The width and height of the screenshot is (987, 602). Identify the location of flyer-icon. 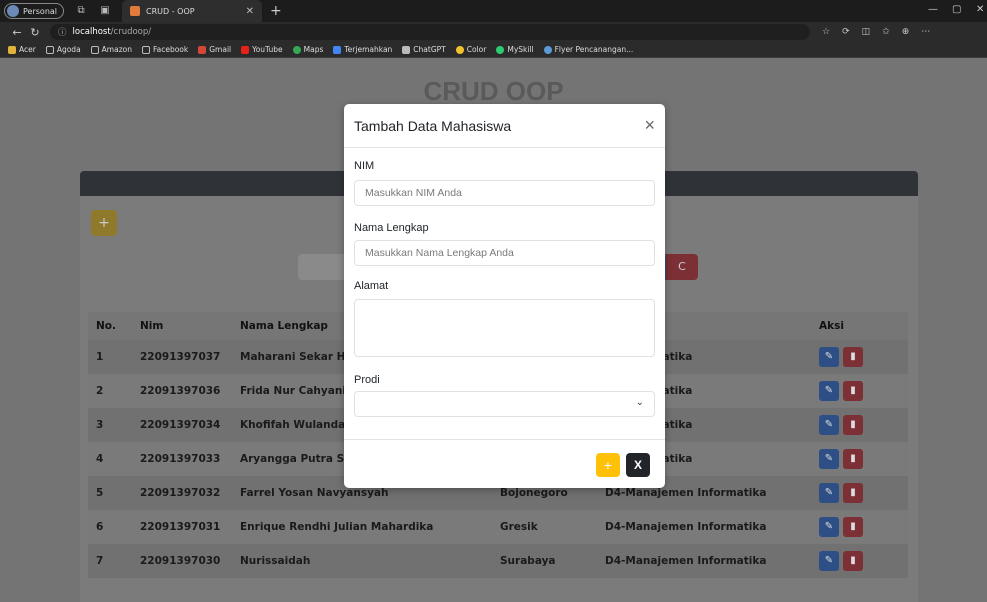
(547, 49).